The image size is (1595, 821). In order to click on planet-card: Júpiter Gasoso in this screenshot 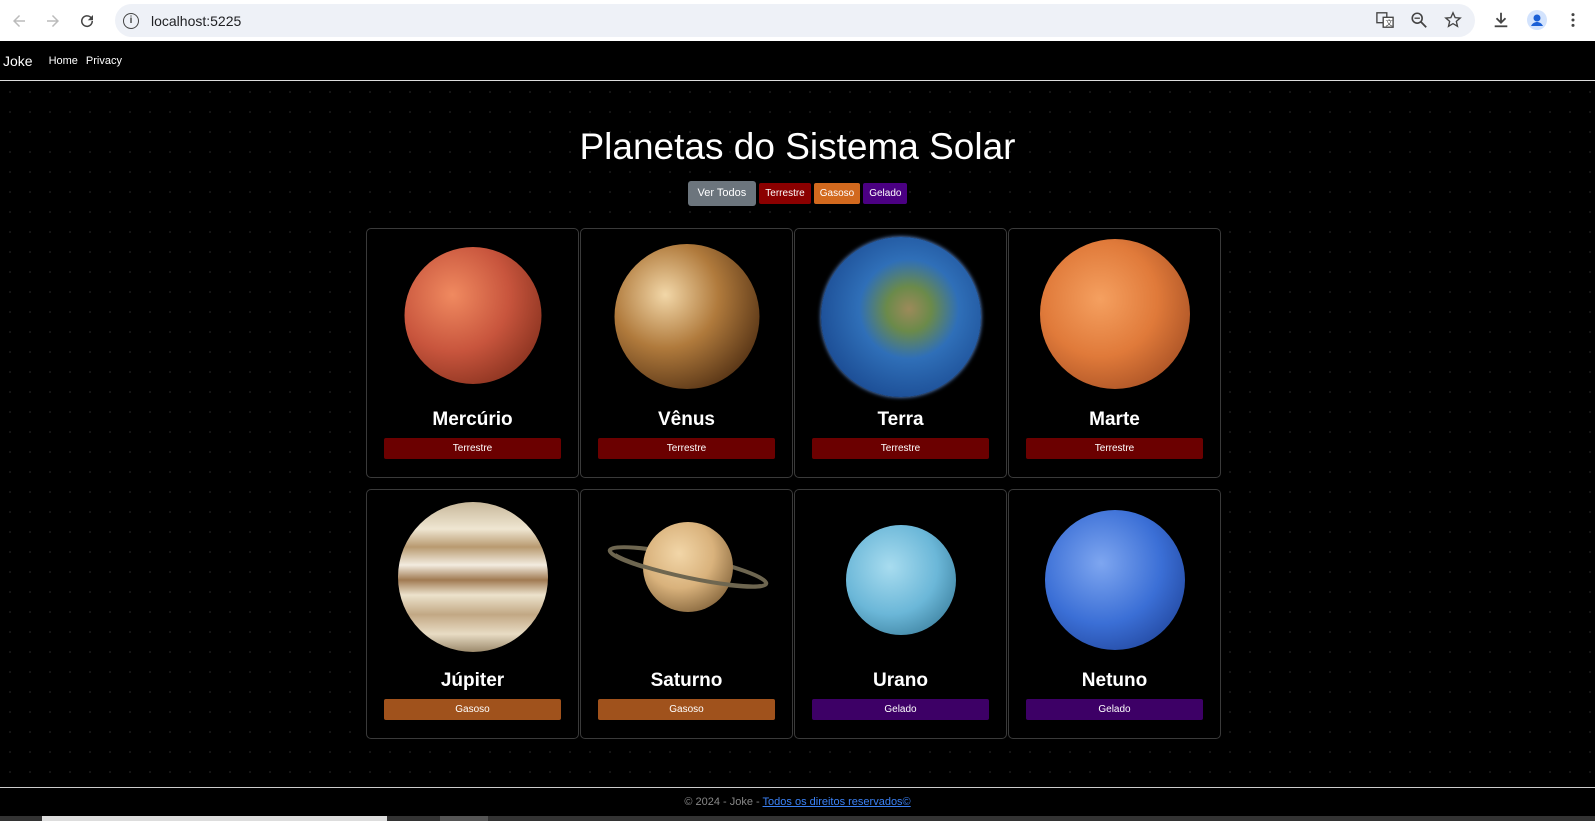, I will do `click(472, 614)`.